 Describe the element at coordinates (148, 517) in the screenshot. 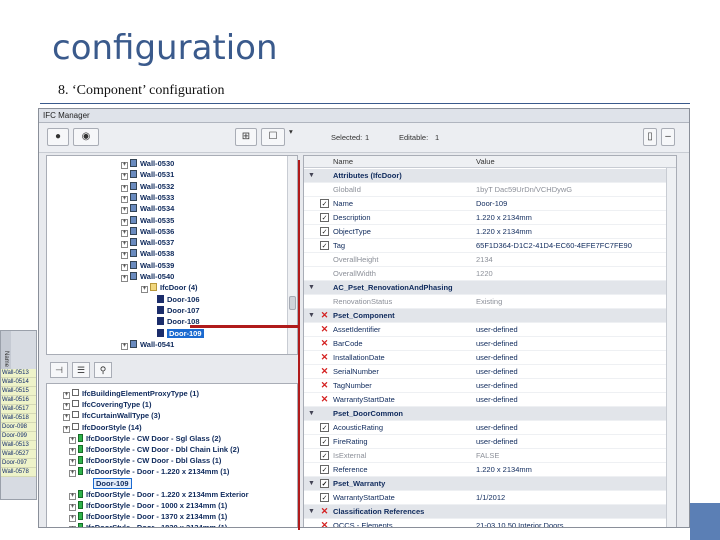

I see `classification-item: + IfcDoorStyle - Door - 1370 x 2134mm (1)` at that location.